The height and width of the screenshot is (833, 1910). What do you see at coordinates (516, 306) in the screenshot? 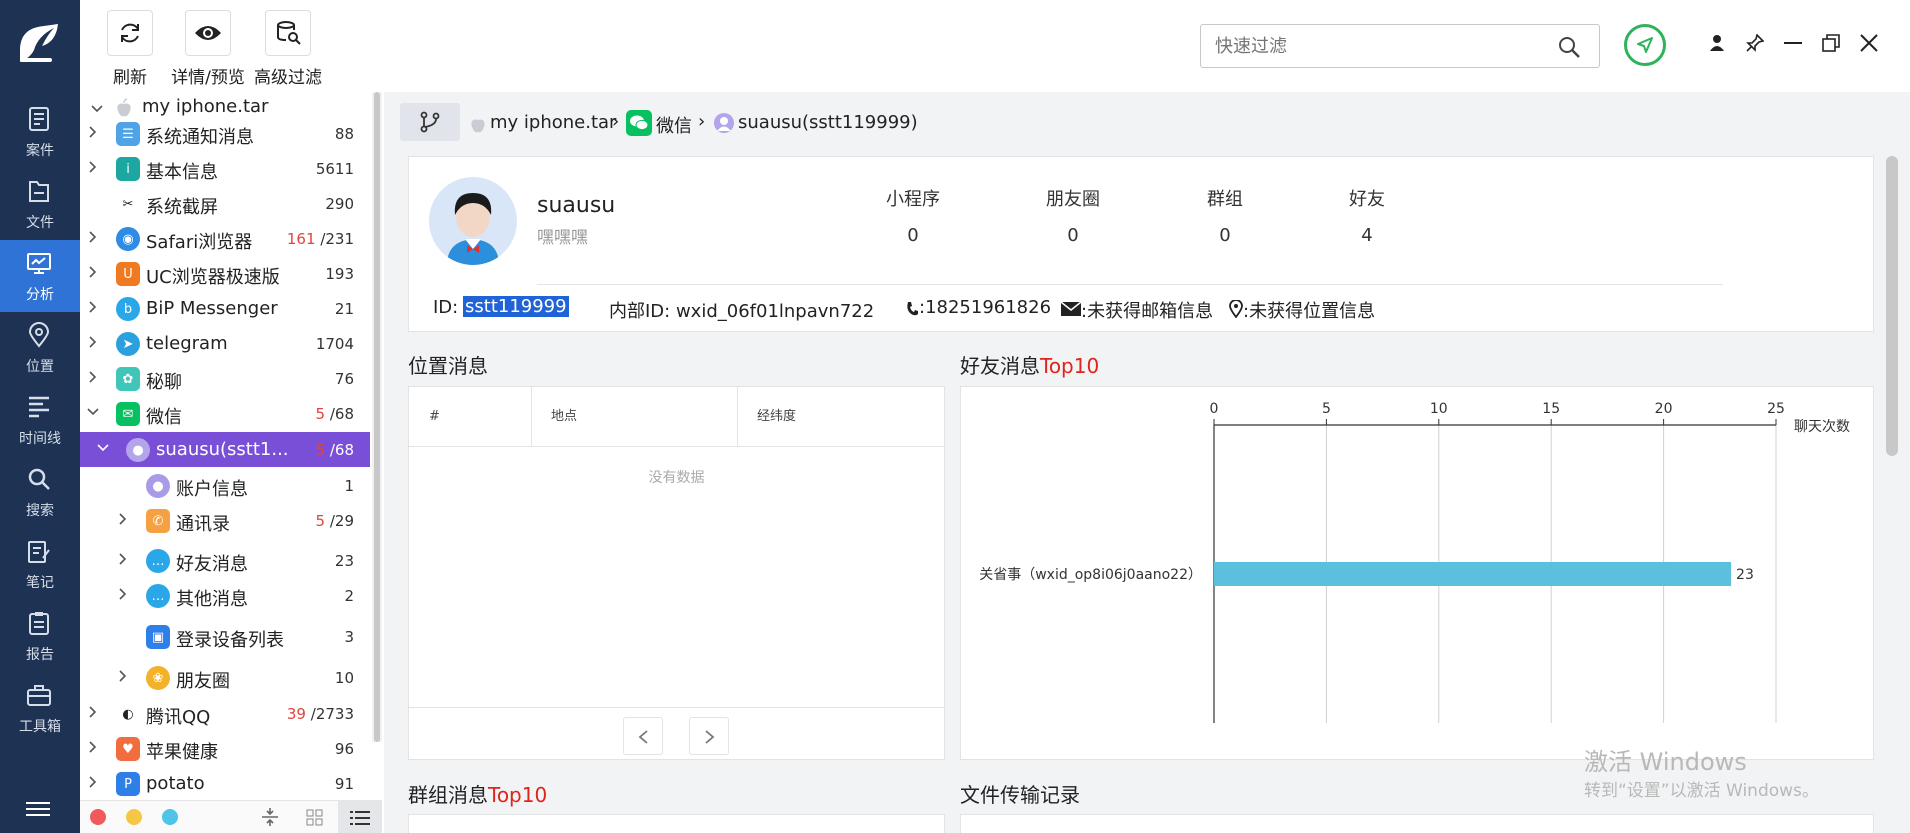
I see `id-value: sstt119999` at bounding box center [516, 306].